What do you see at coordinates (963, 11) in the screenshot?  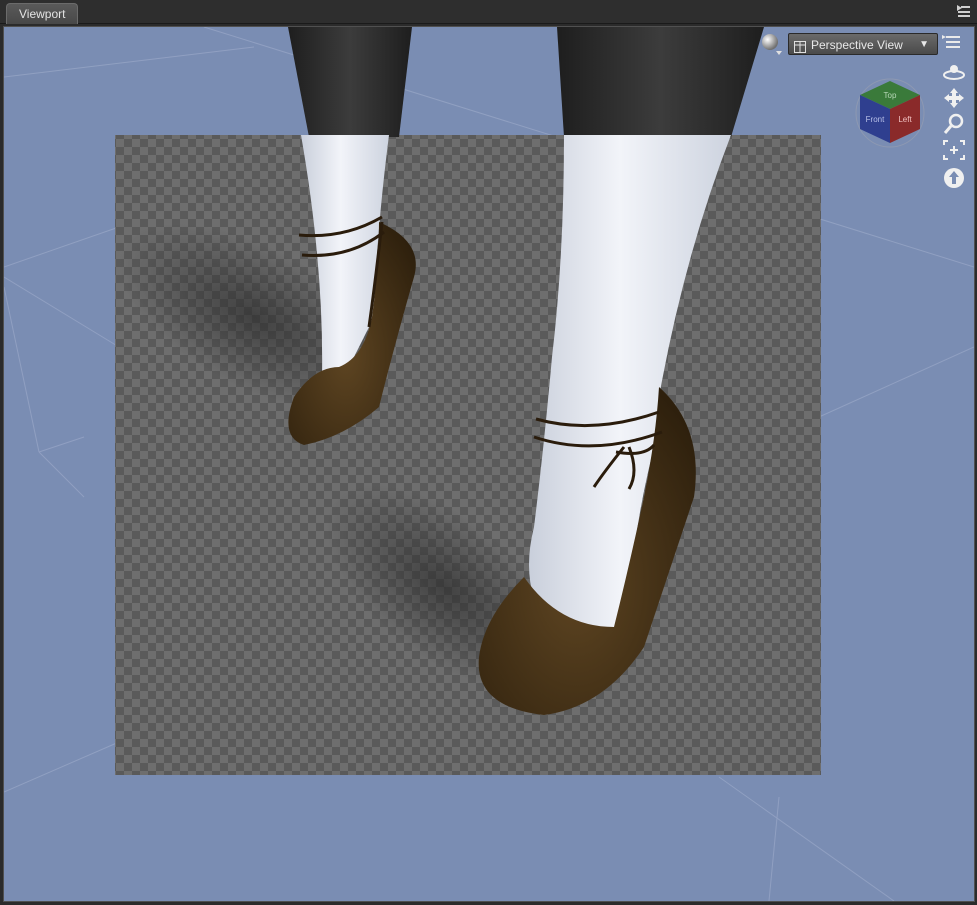 I see `panel-options-icon` at bounding box center [963, 11].